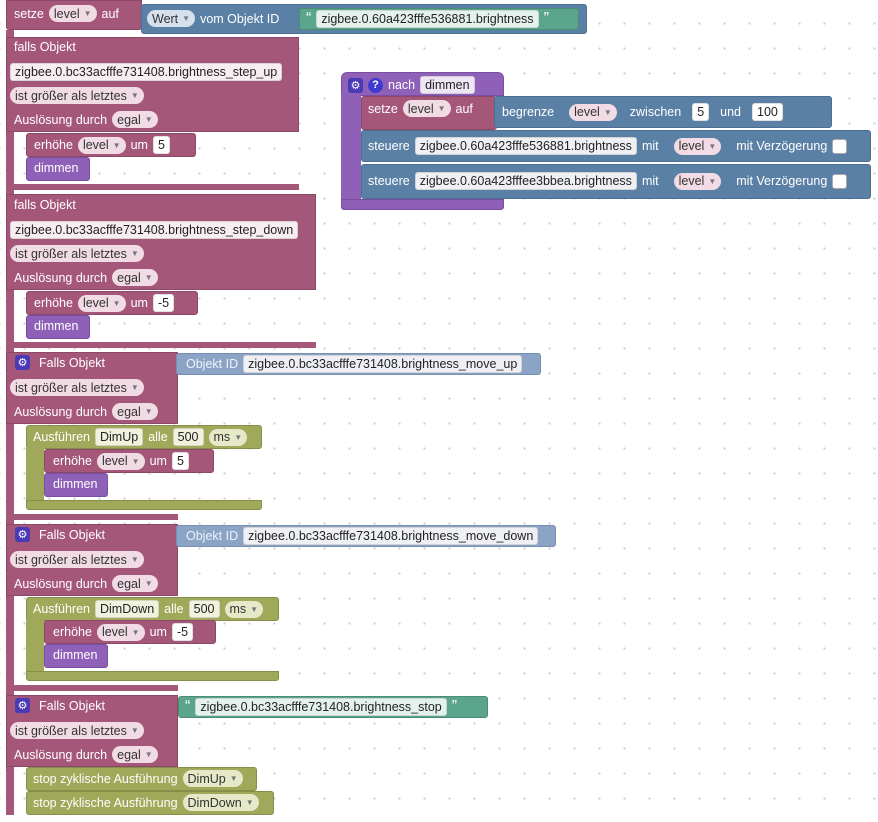 The height and width of the screenshot is (822, 878). What do you see at coordinates (701, 112) in the screenshot?
I see `min-number-field: 5` at bounding box center [701, 112].